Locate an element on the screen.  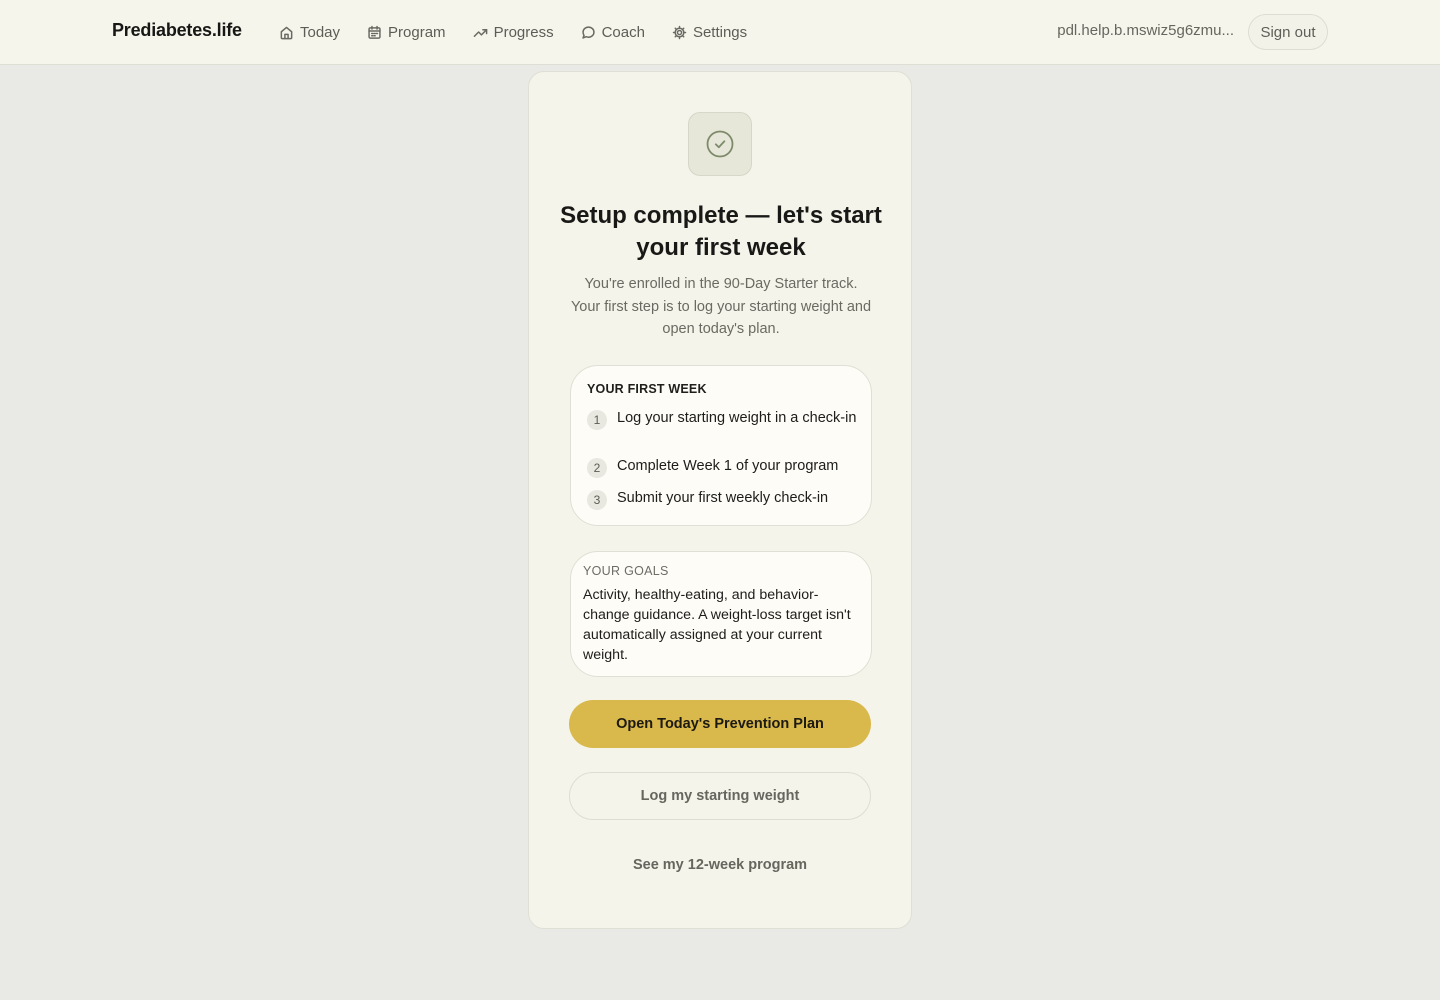
success-badge is located at coordinates (720, 144).